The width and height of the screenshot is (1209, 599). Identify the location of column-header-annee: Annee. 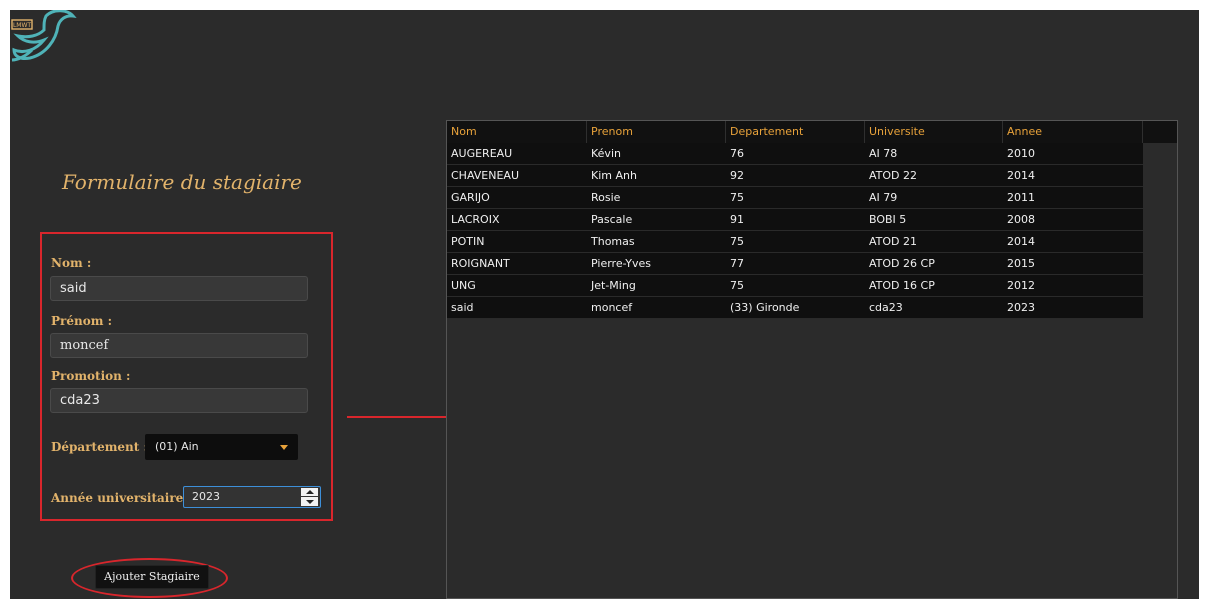
(1073, 132).